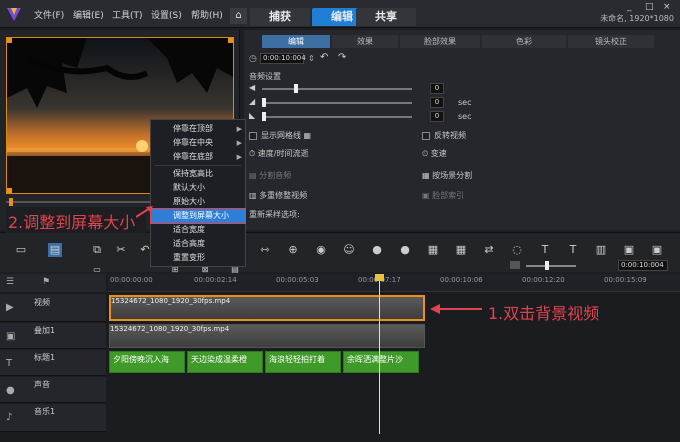  Describe the element at coordinates (386, 17) in the screenshot. I see `tab-share: 共享` at that location.